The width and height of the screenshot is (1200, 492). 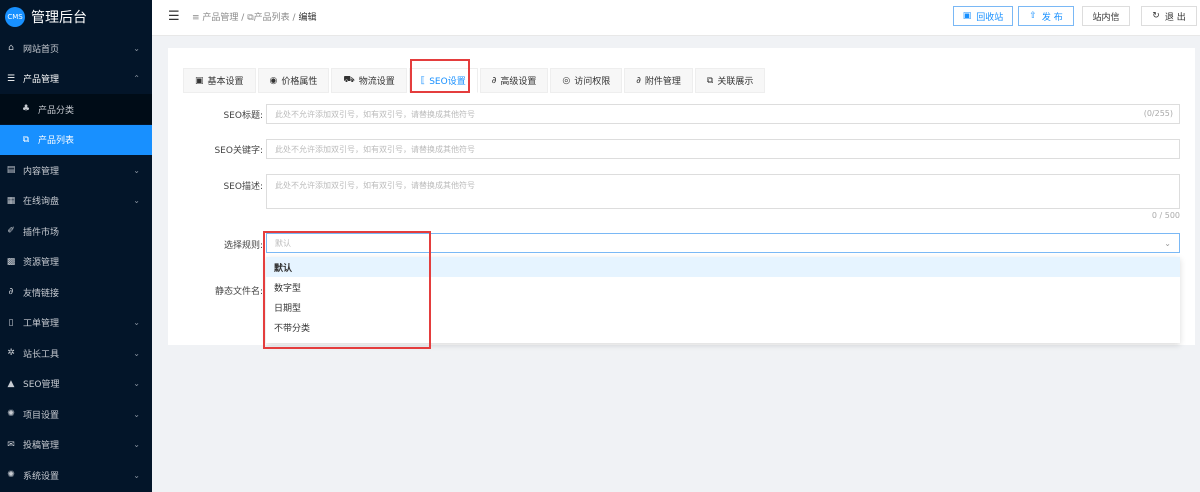 I want to click on seo-keywords-placeholder: 此处不允许添加双引号，如有双引号，请替换成其他符号, so click(x=375, y=149).